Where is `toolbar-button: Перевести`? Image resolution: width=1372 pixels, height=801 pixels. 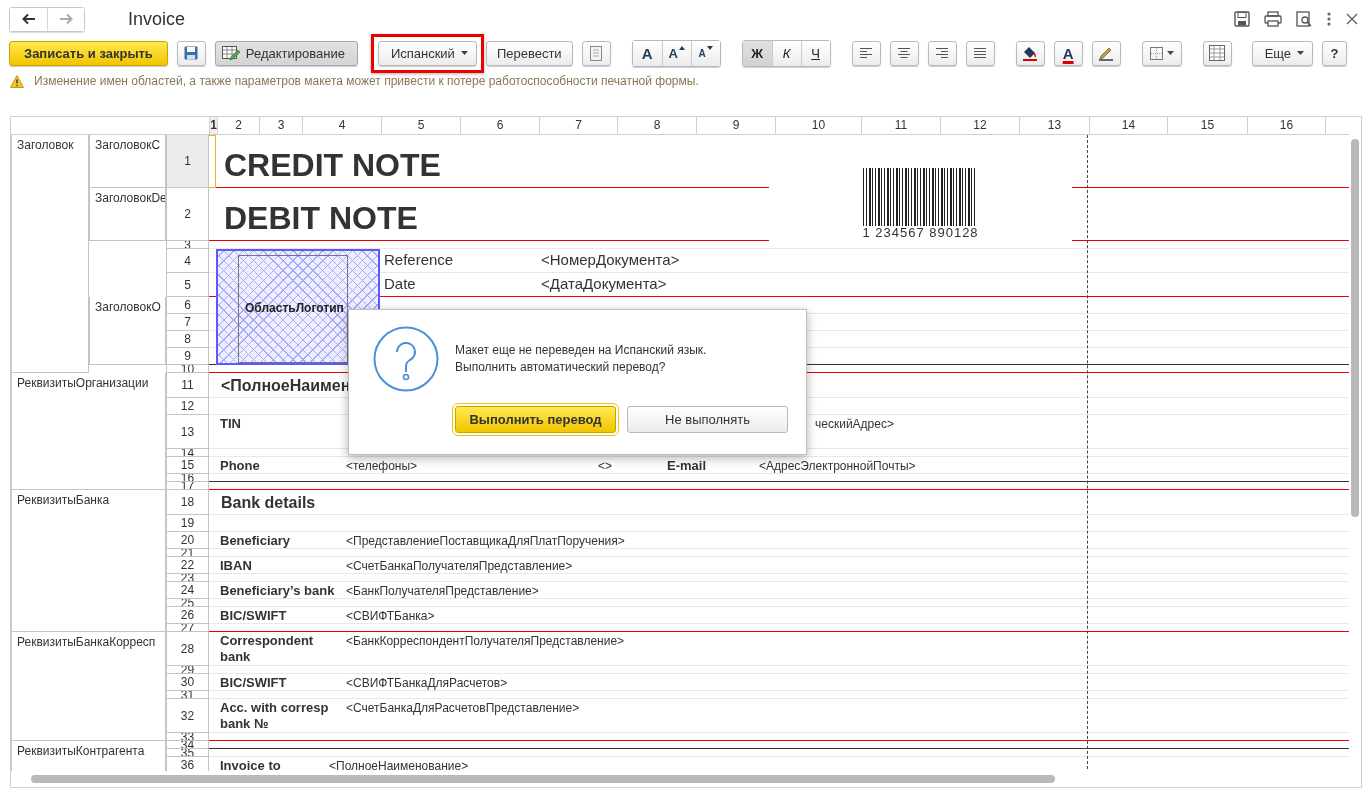 toolbar-button: Перевести is located at coordinates (529, 53).